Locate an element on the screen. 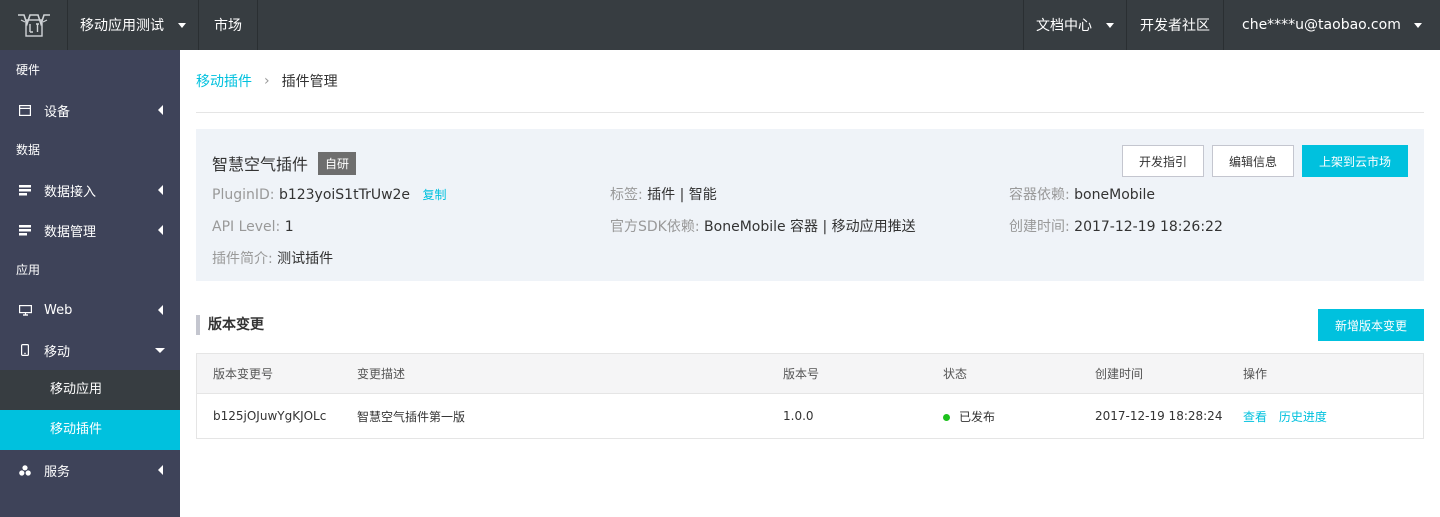 The image size is (1440, 517). sidebar-item-label: 服务 is located at coordinates (57, 472).